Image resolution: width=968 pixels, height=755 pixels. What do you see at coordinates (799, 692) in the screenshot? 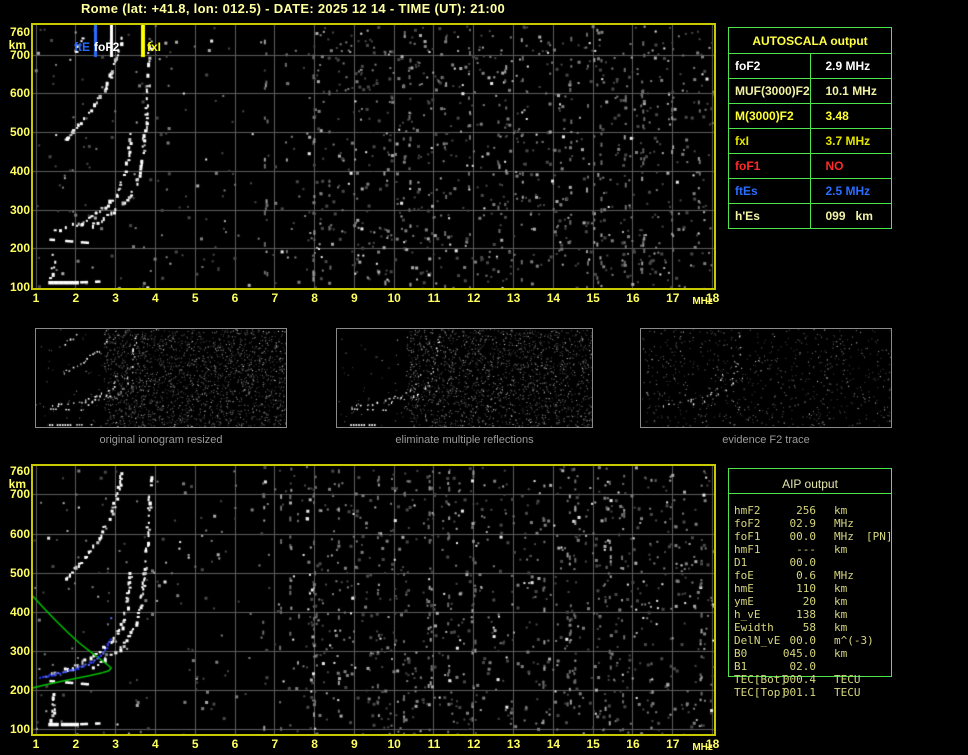
I see `aip-param-value: 001.1` at bounding box center [799, 692].